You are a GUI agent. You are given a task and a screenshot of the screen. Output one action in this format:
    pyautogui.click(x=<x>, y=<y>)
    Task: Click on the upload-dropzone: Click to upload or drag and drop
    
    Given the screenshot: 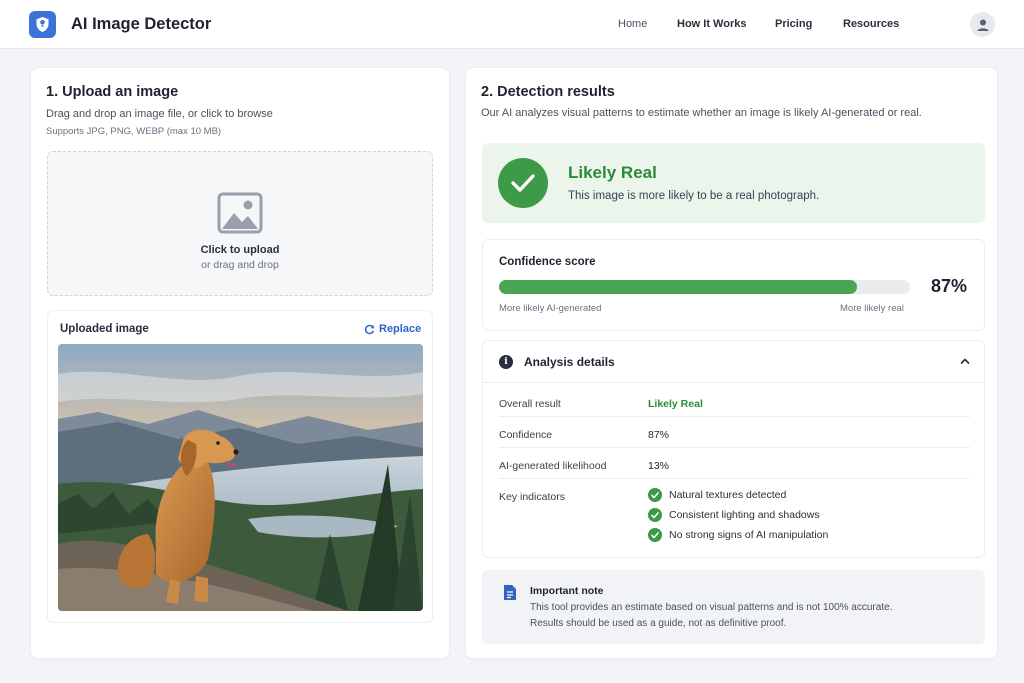 What is the action you would take?
    pyautogui.click(x=240, y=223)
    